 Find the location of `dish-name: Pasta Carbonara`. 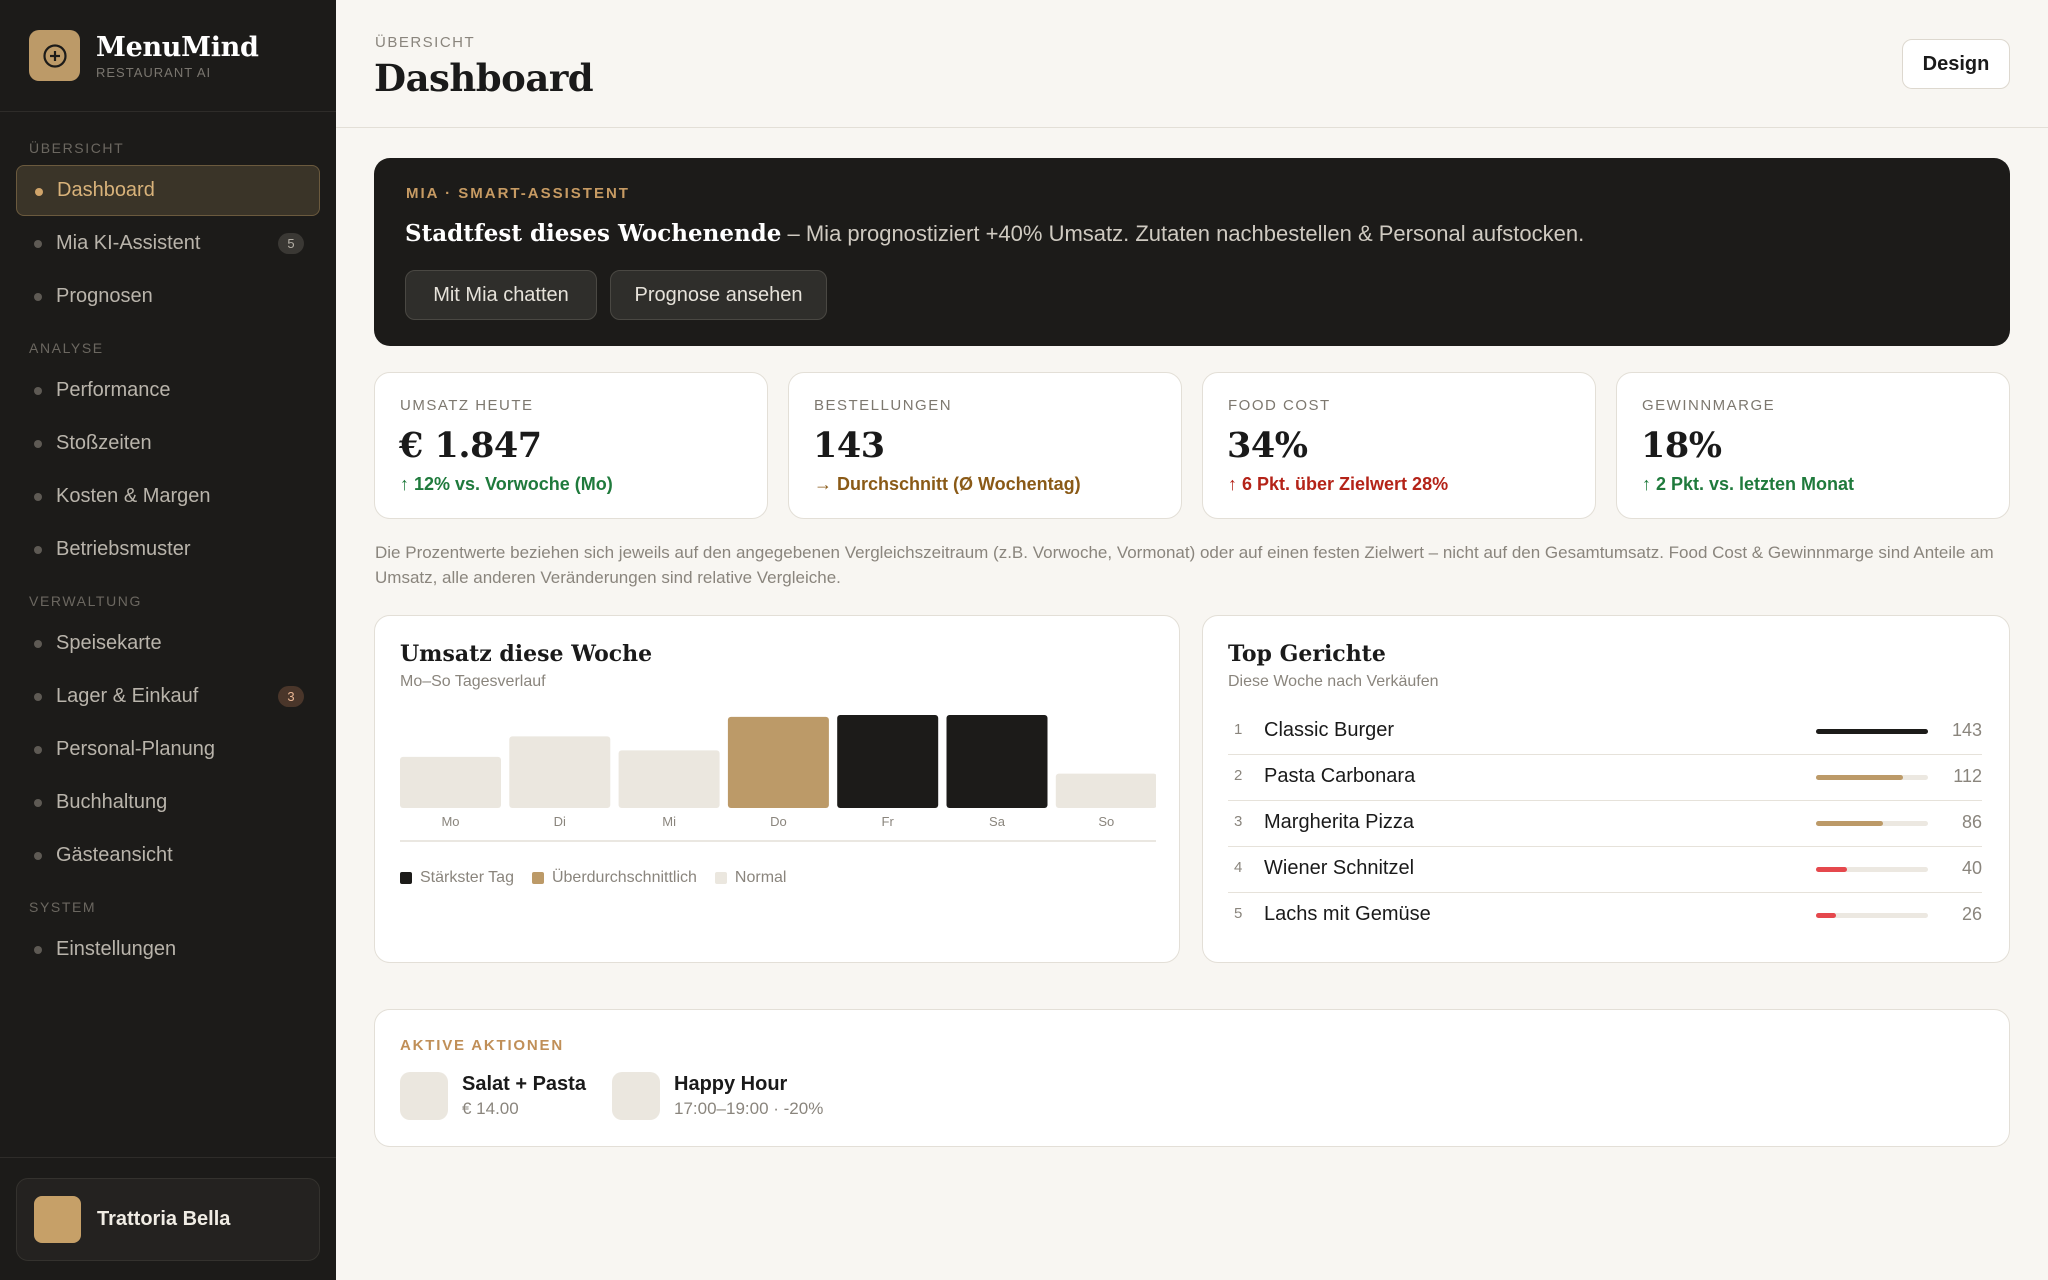

dish-name: Pasta Carbonara is located at coordinates (1340, 776).